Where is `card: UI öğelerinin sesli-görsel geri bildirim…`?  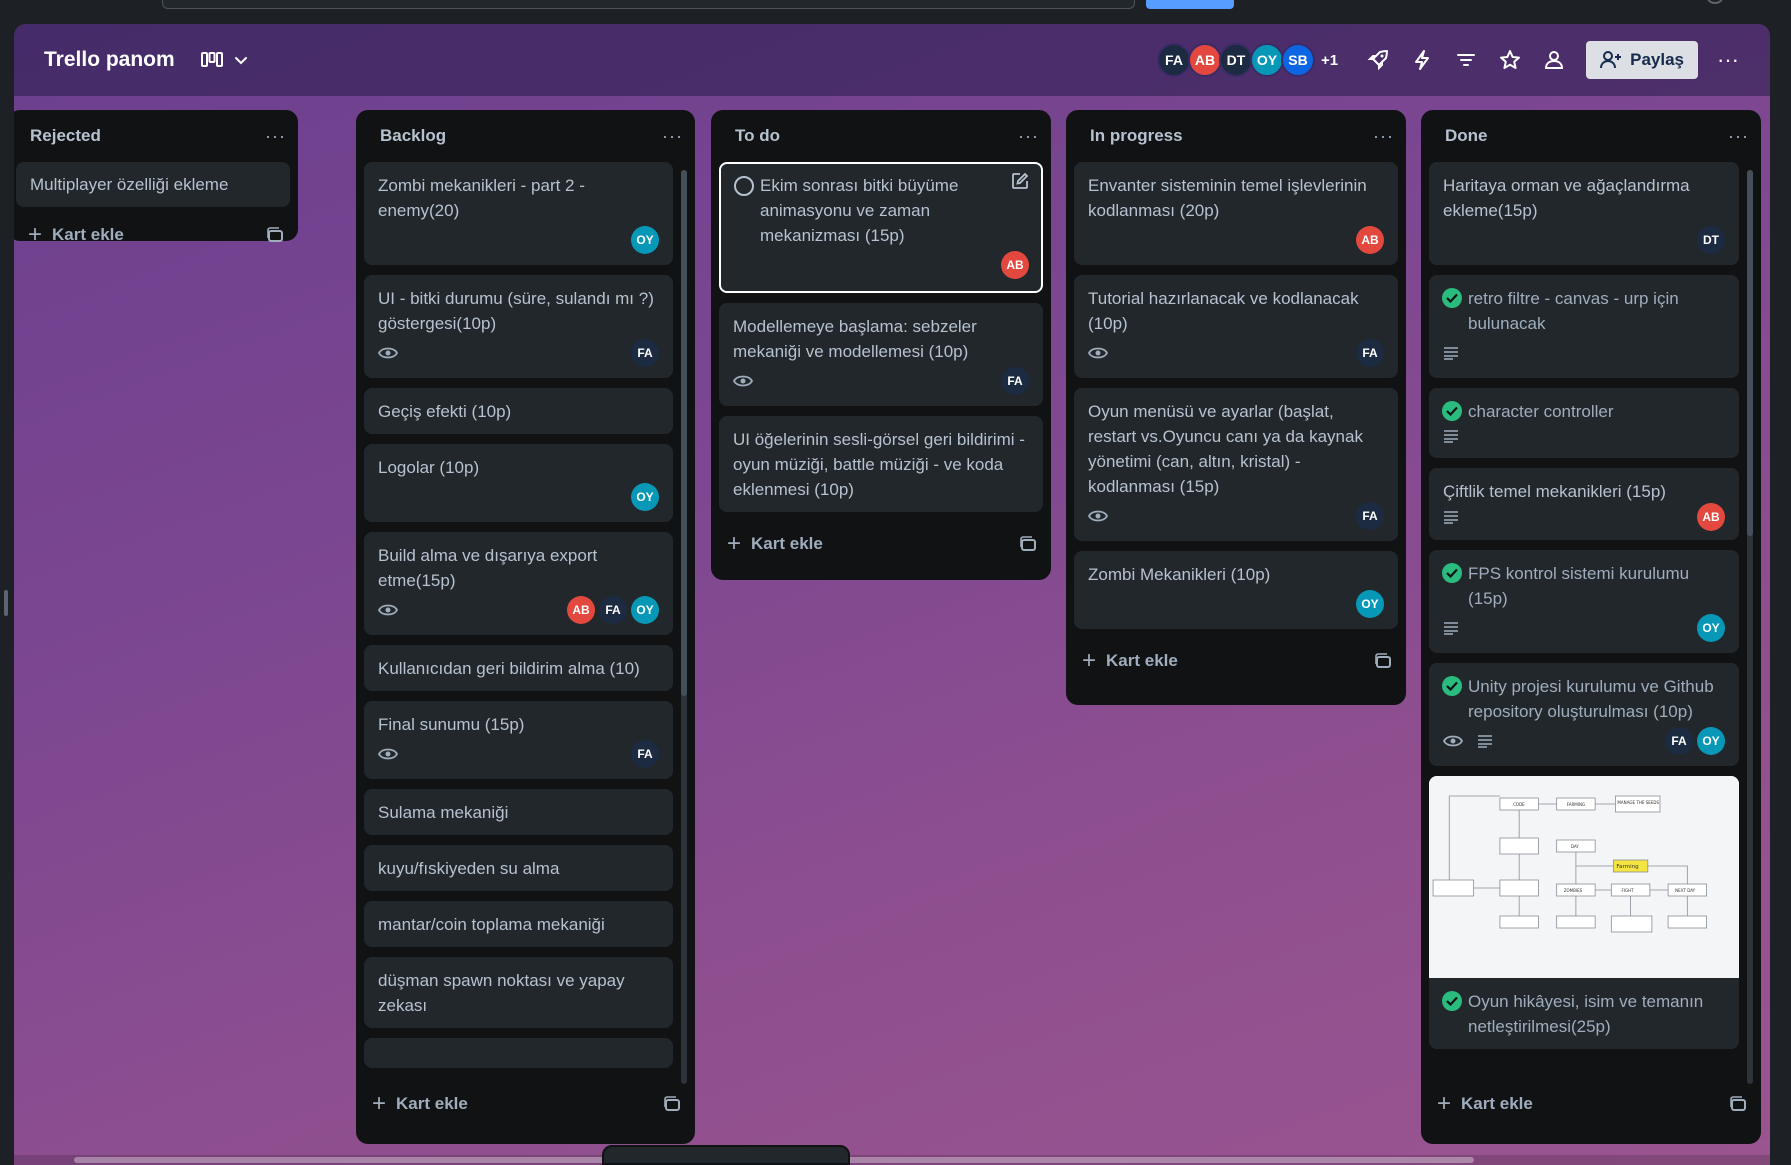
card: UI öğelerinin sesli-görsel geri bildirim… is located at coordinates (881, 464).